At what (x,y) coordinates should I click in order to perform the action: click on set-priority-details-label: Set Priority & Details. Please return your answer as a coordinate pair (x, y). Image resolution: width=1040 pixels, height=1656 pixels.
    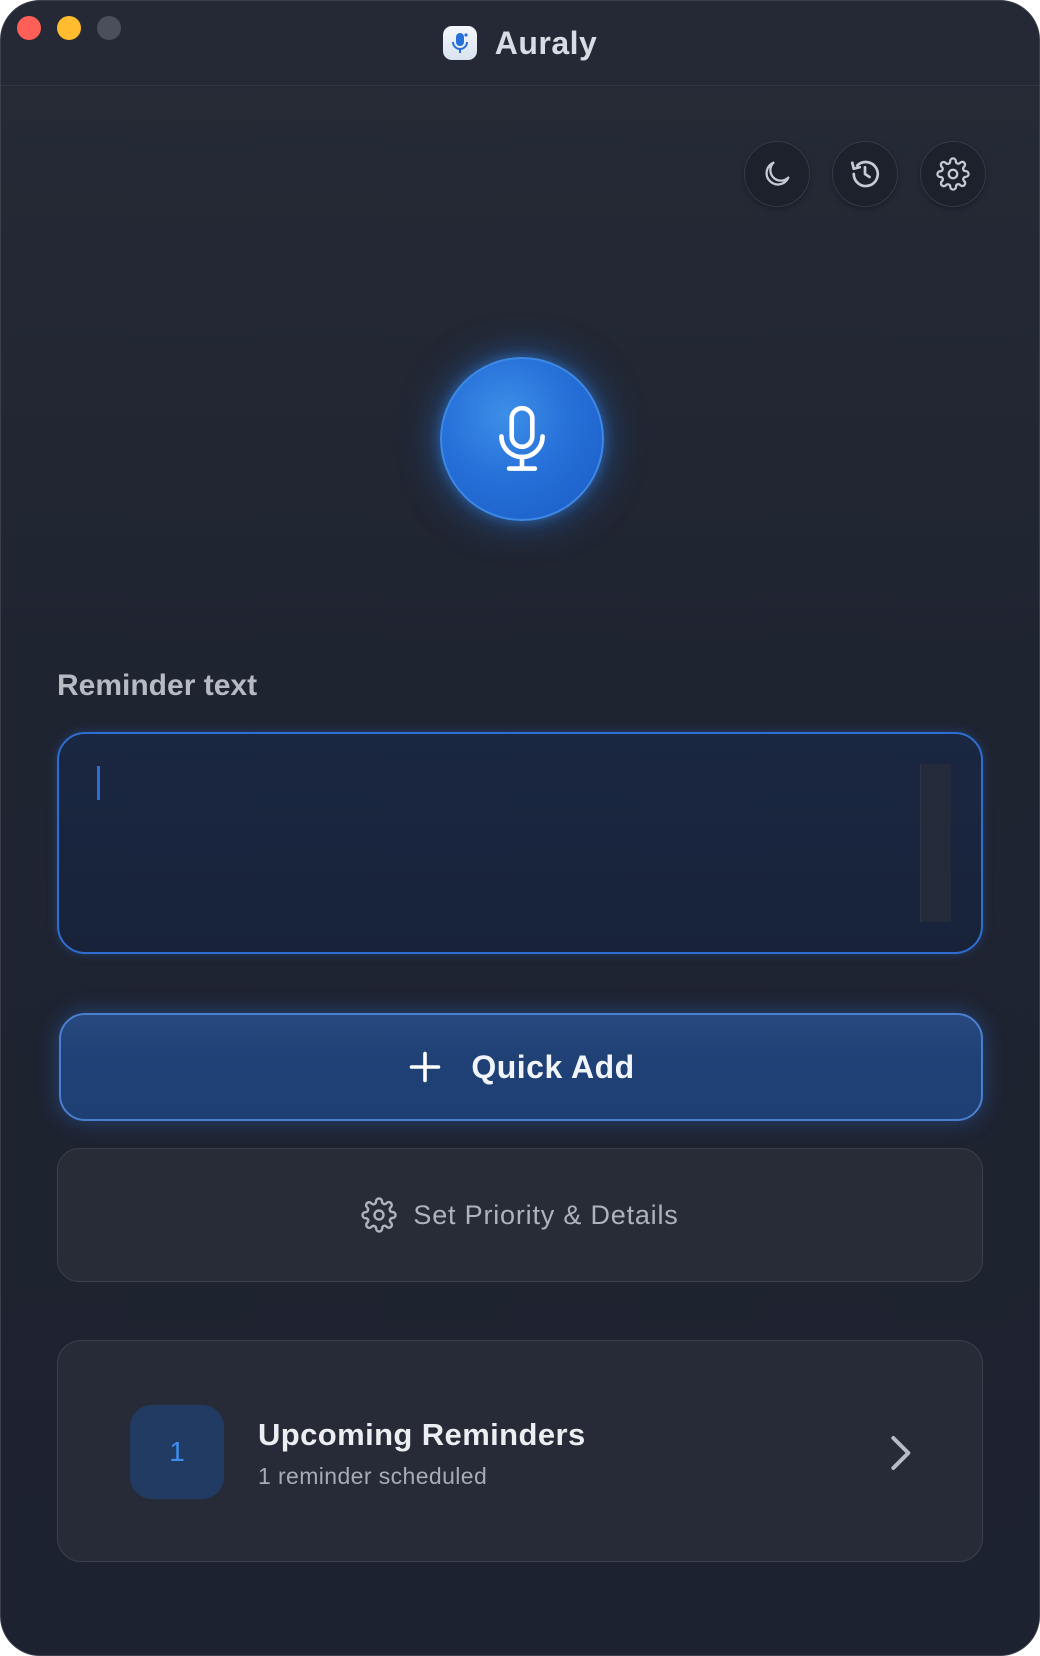
    Looking at the image, I should click on (546, 1214).